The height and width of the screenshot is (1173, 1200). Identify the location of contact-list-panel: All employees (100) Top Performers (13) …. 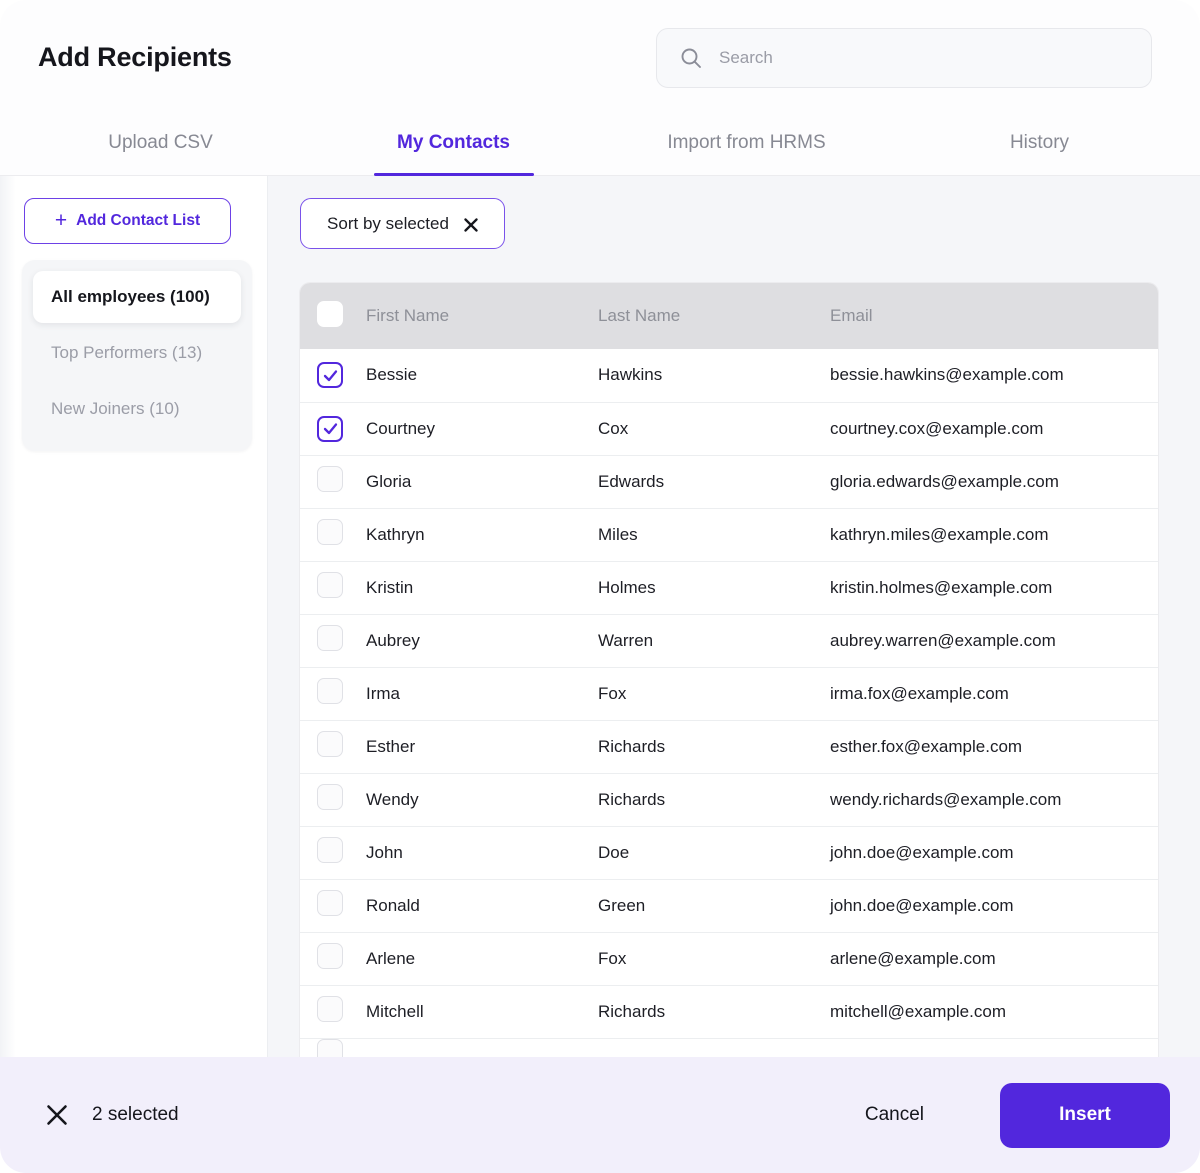
(137, 355).